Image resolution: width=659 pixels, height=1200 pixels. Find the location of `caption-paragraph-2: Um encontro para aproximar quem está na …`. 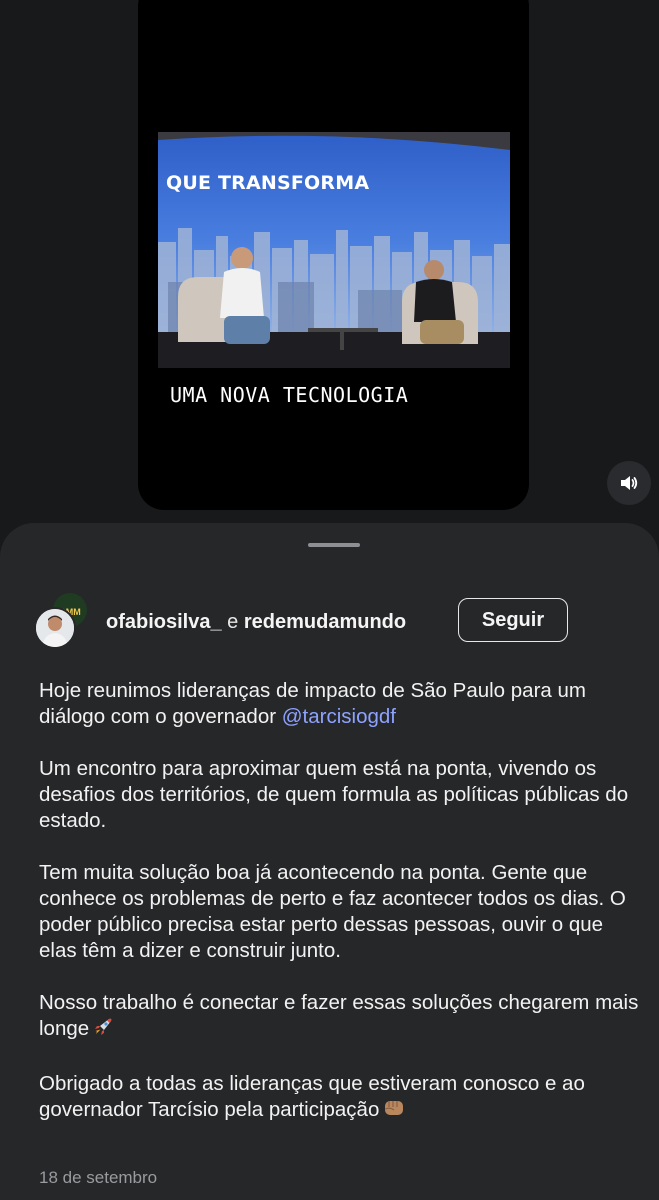

caption-paragraph-2: Um encontro para aproximar quem está na … is located at coordinates (334, 794).